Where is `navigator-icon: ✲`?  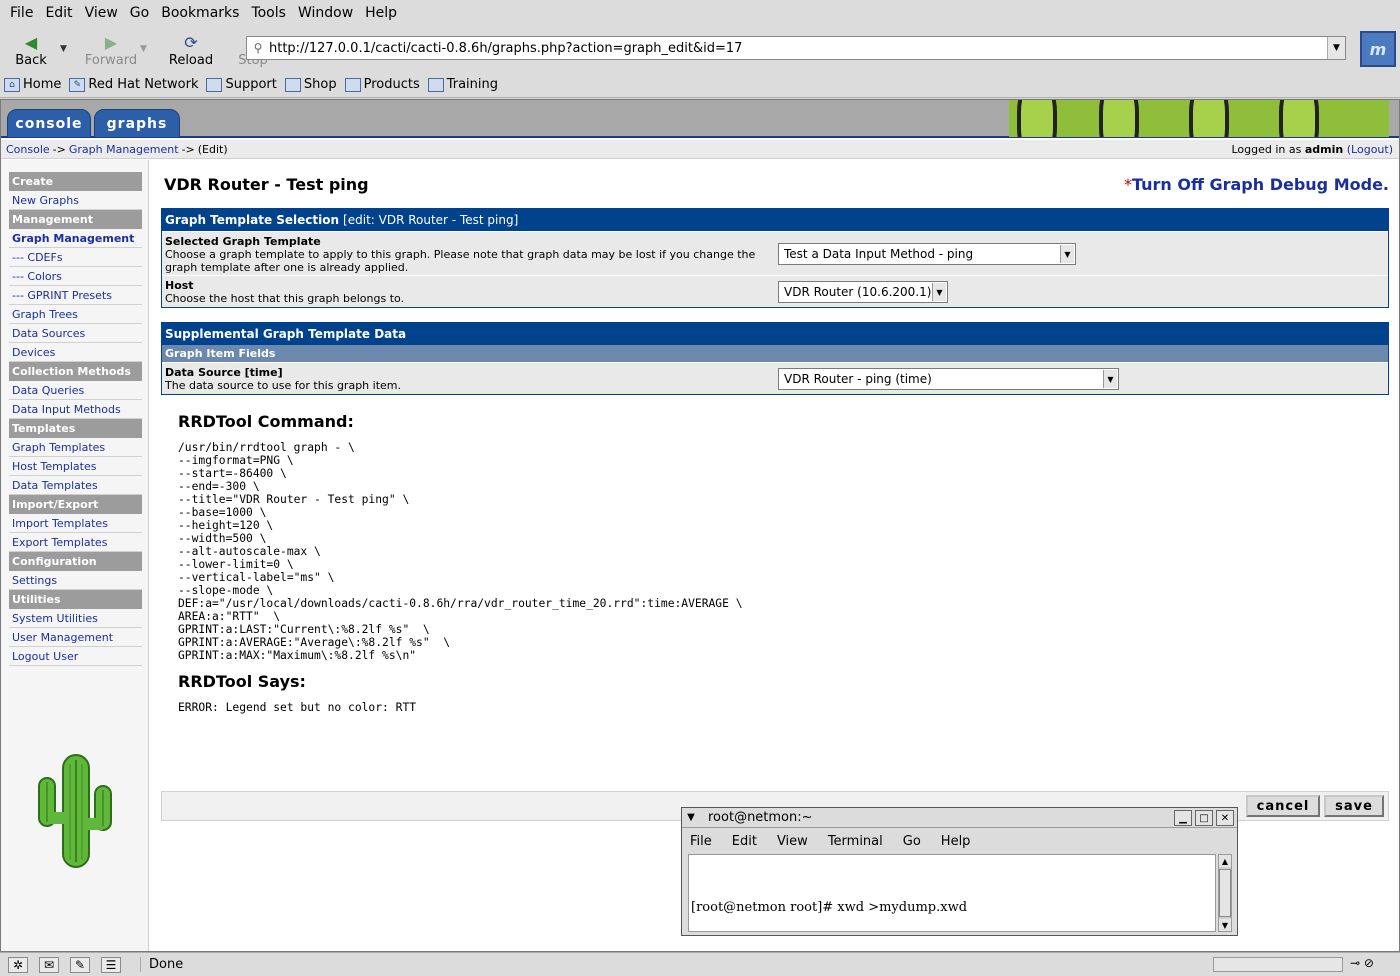 navigator-icon: ✲ is located at coordinates (18, 964).